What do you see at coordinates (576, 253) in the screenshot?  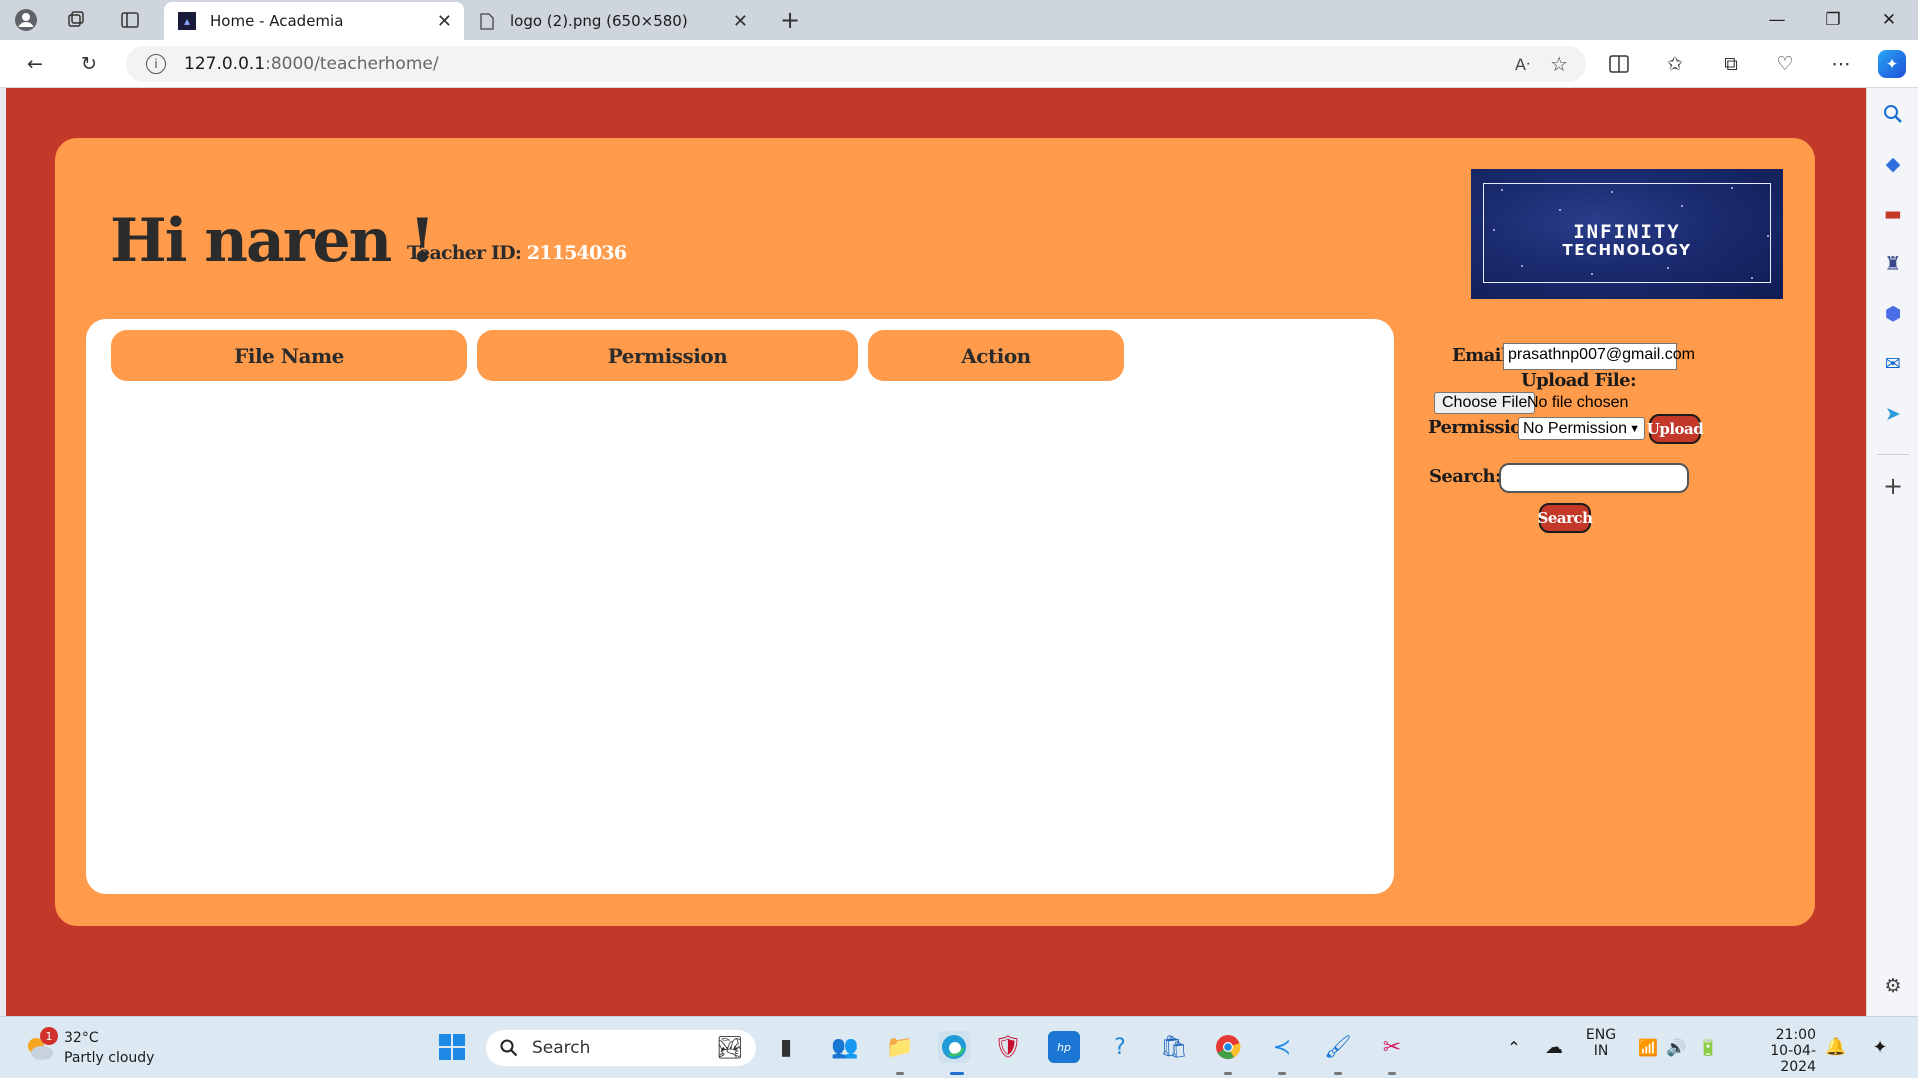 I see `teacher-id-value: 21154036` at bounding box center [576, 253].